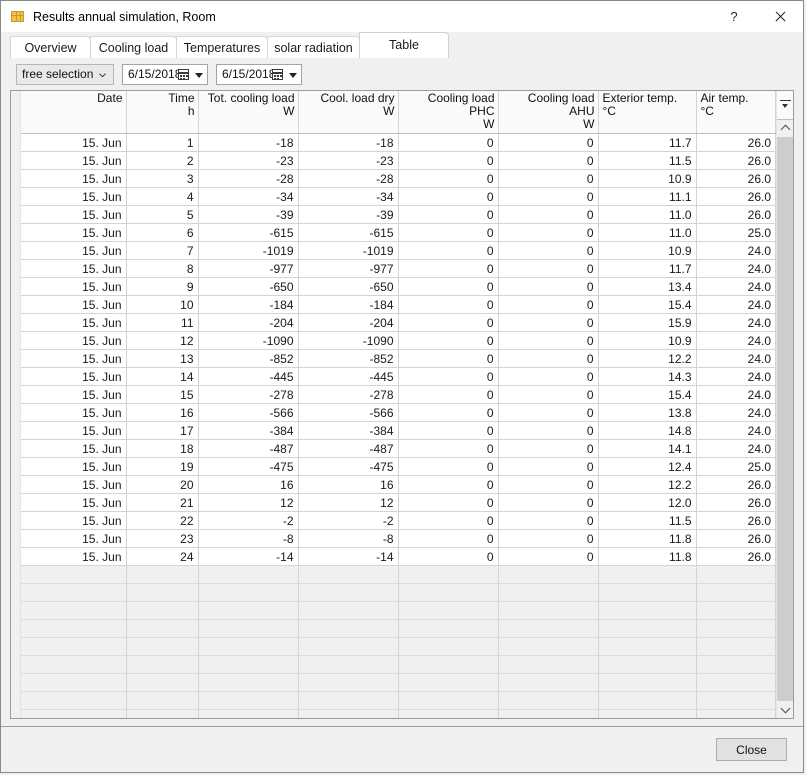  Describe the element at coordinates (348, 412) in the screenshot. I see `table-cell: -566` at that location.